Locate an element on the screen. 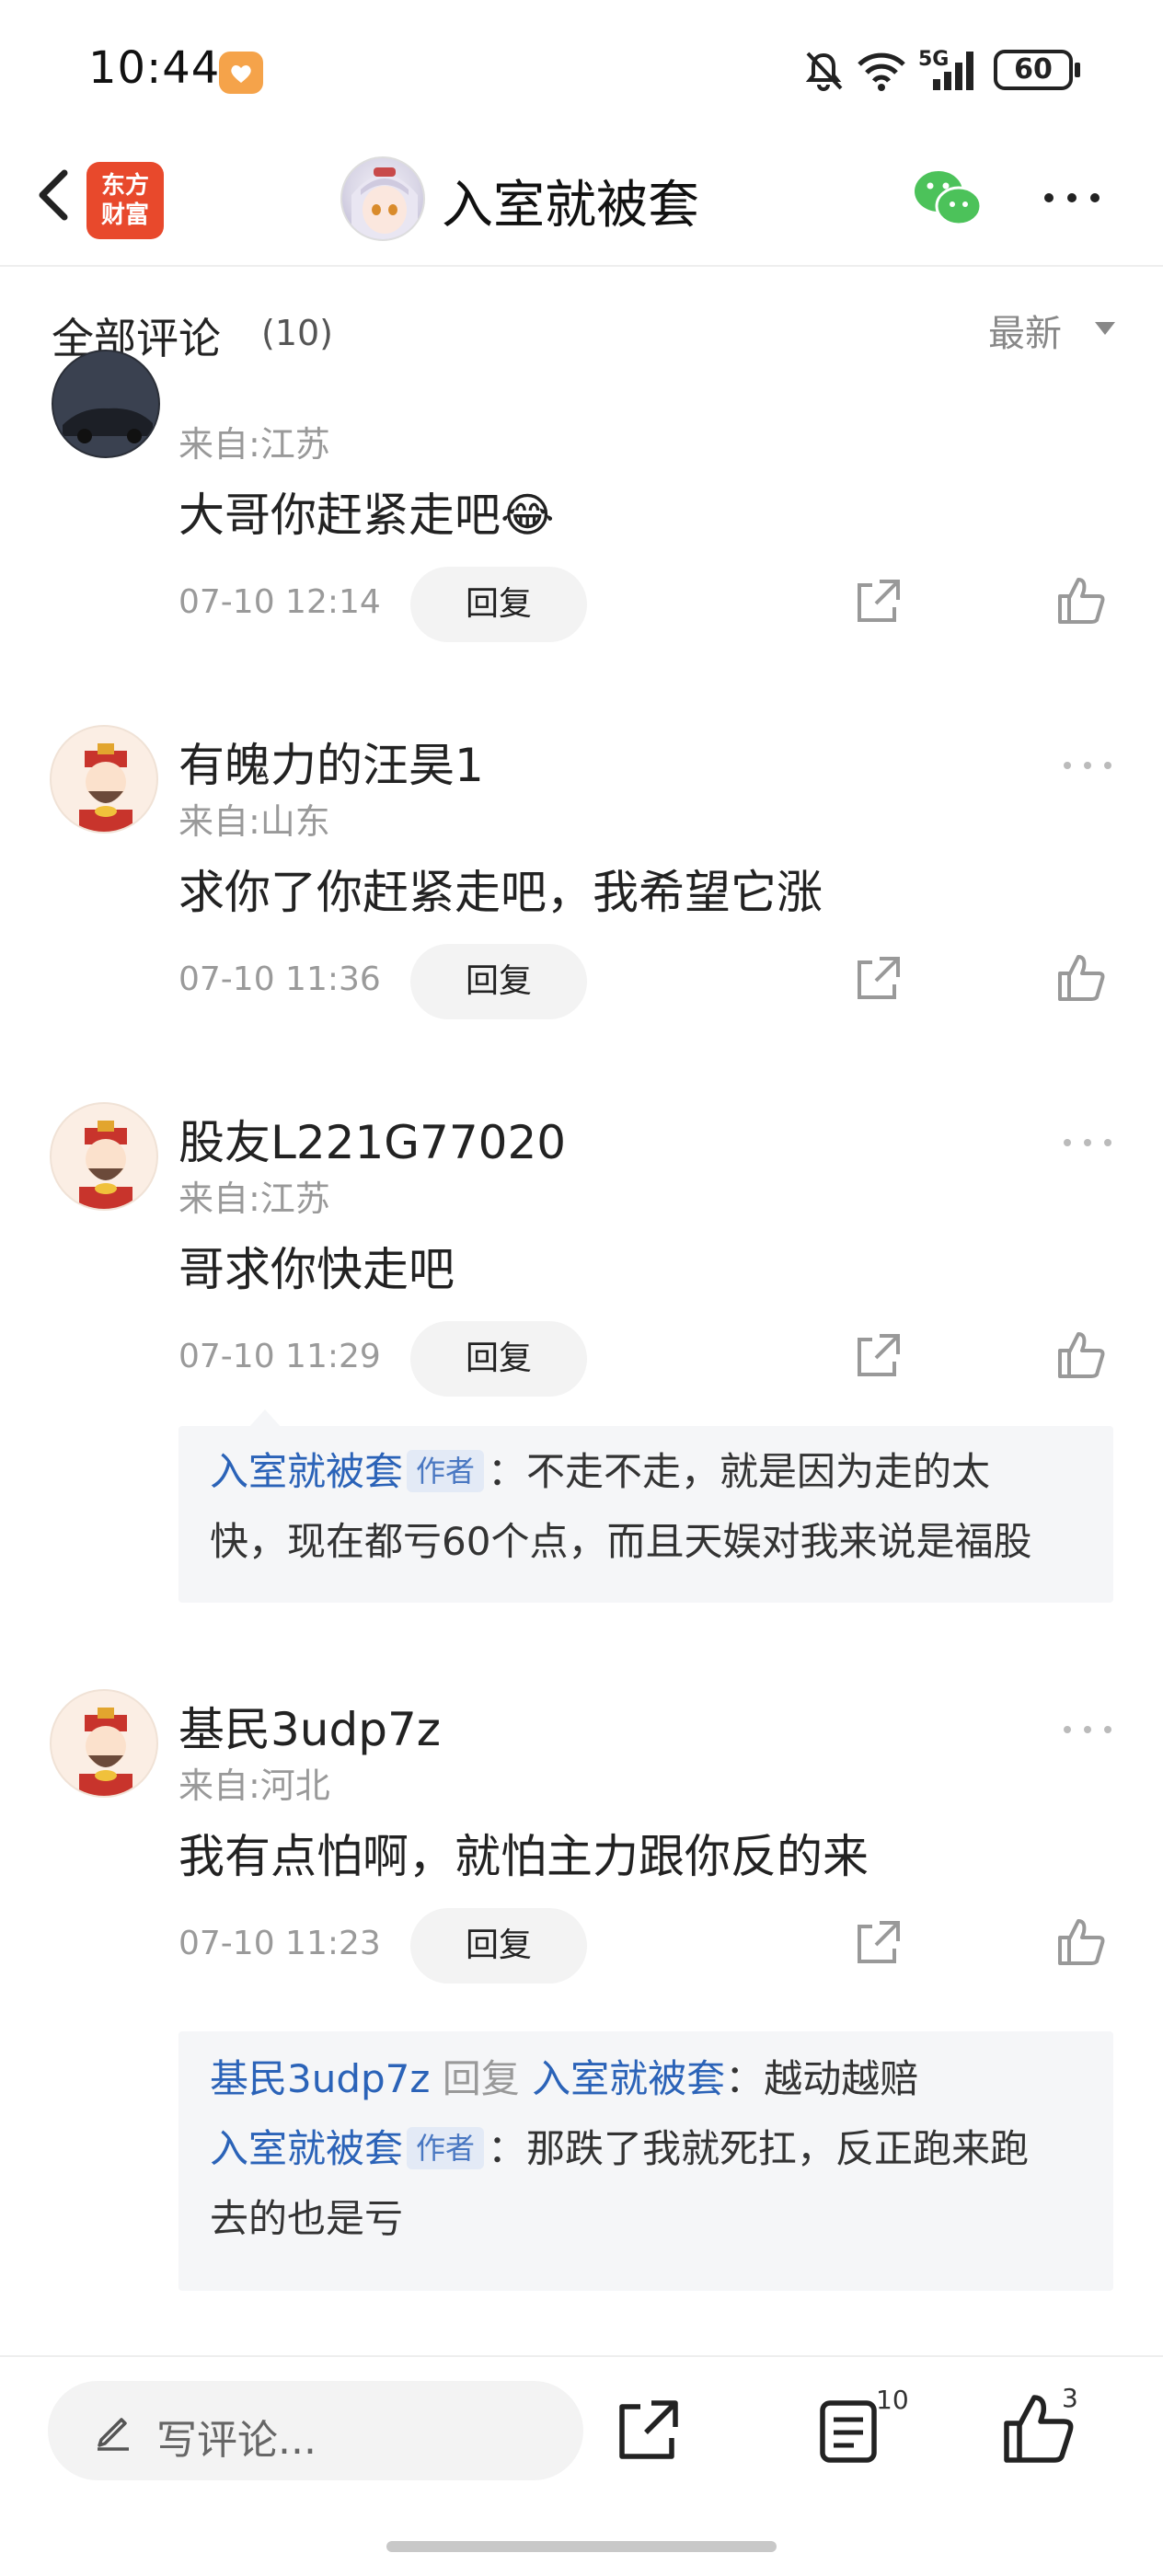  comment-text: 大哥你赶紧走吧😂 is located at coordinates (367, 515).